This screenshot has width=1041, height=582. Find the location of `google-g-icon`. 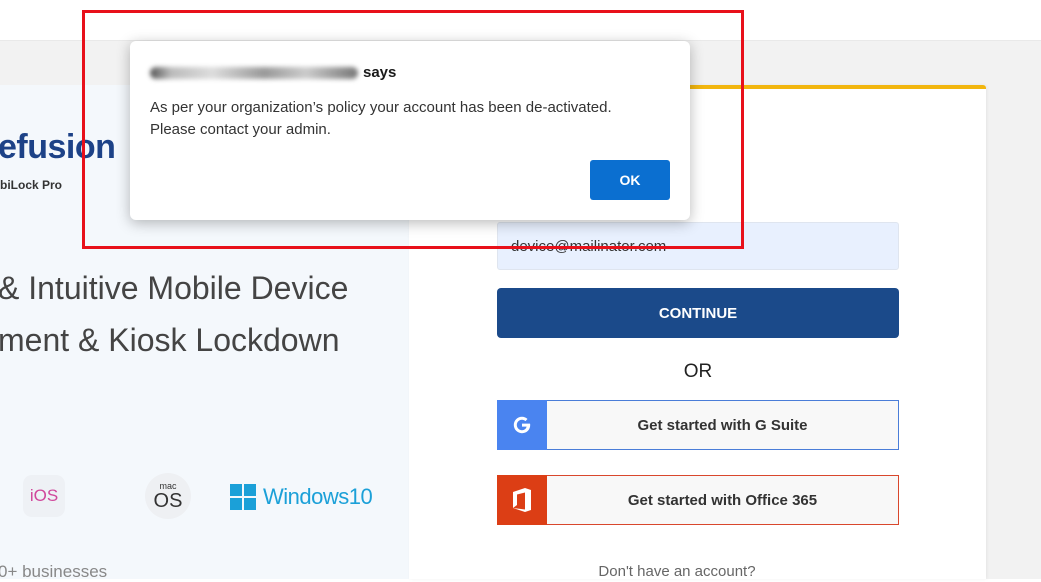

google-g-icon is located at coordinates (522, 425).